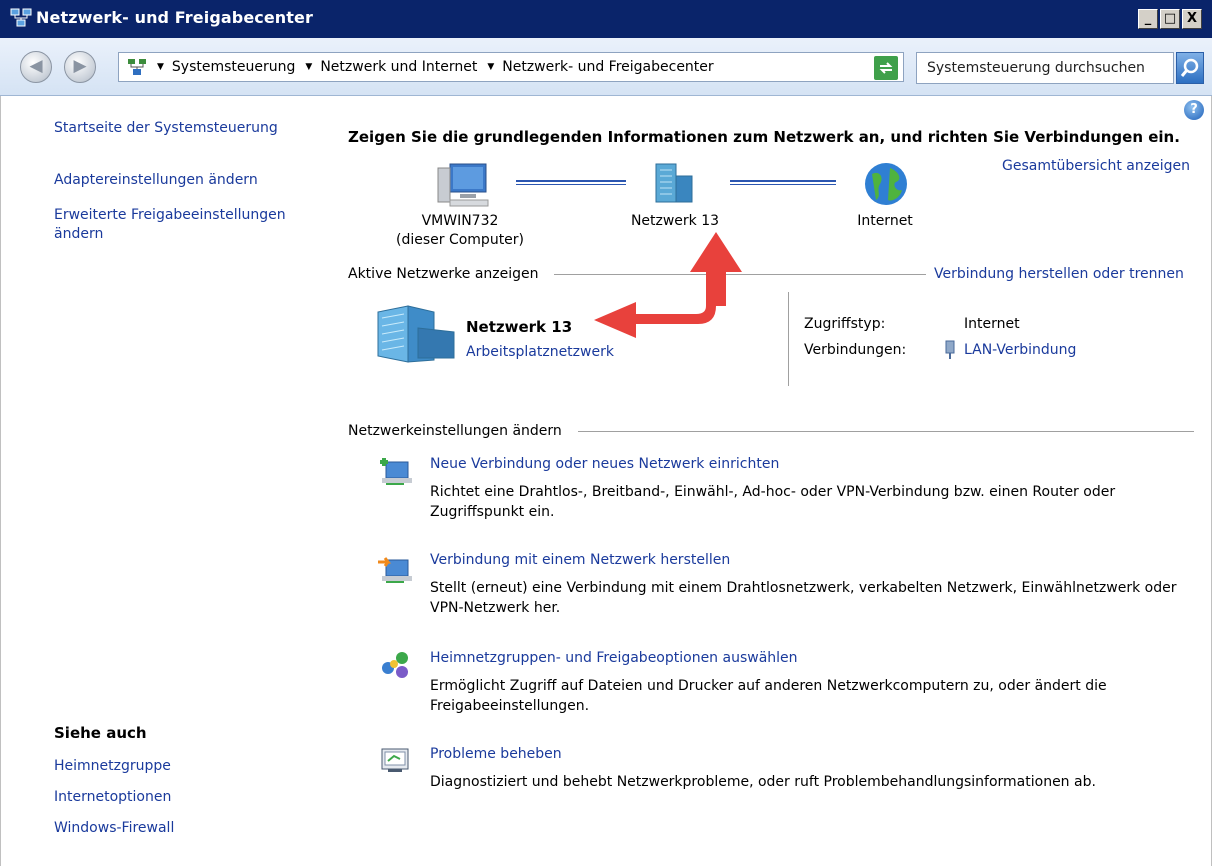  What do you see at coordinates (443, 274) in the screenshot?
I see `active-networks-heading: Aktive Netzwerke anzeigen` at bounding box center [443, 274].